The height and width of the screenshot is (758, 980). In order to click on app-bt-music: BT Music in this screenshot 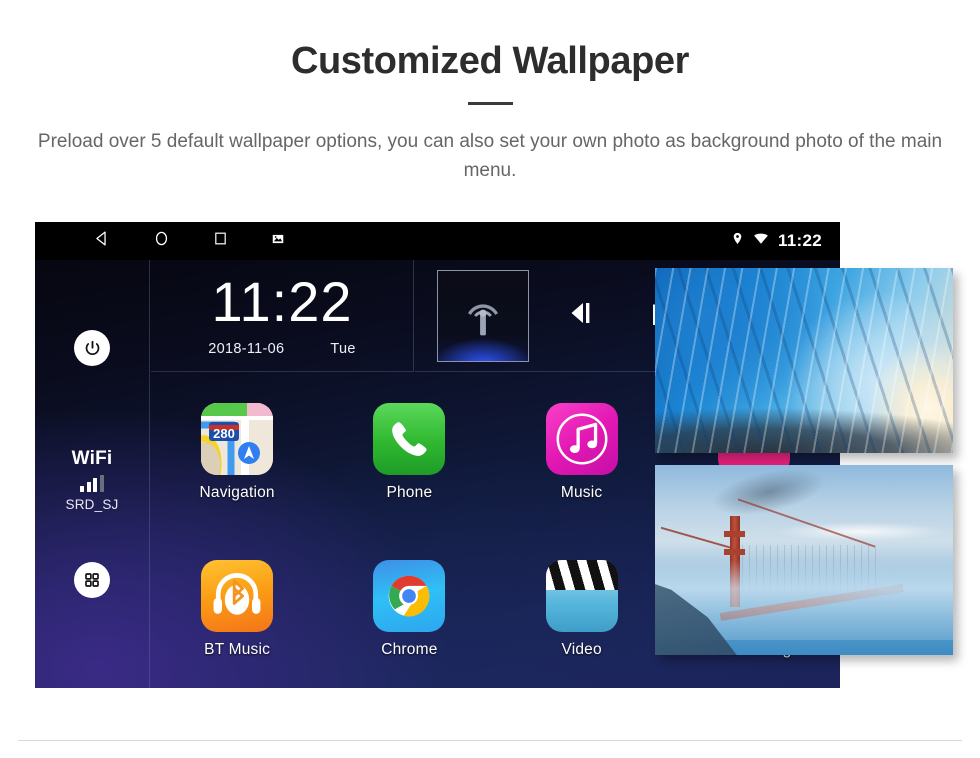, I will do `click(237, 609)`.